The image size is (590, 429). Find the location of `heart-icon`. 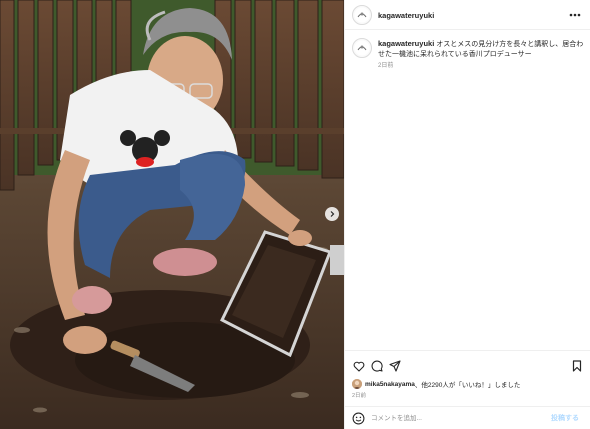

heart-icon is located at coordinates (359, 366).